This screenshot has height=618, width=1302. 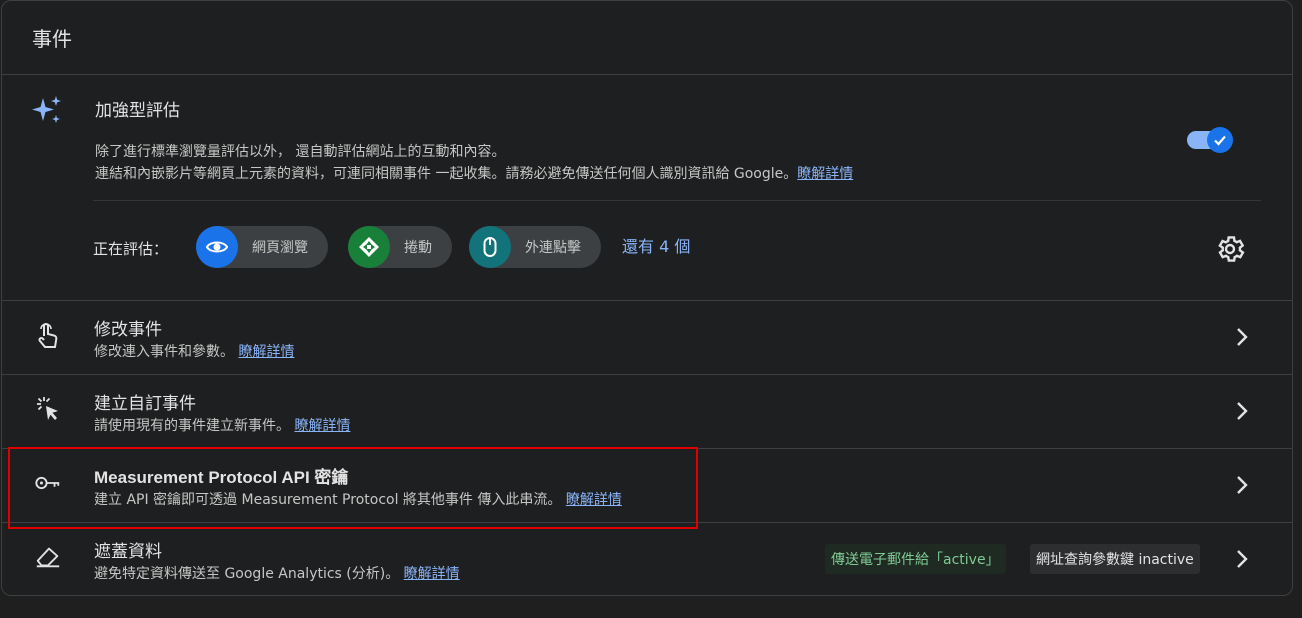 I want to click on row-description-text: 請使用現有的事件建立新事件。, so click(x=192, y=426).